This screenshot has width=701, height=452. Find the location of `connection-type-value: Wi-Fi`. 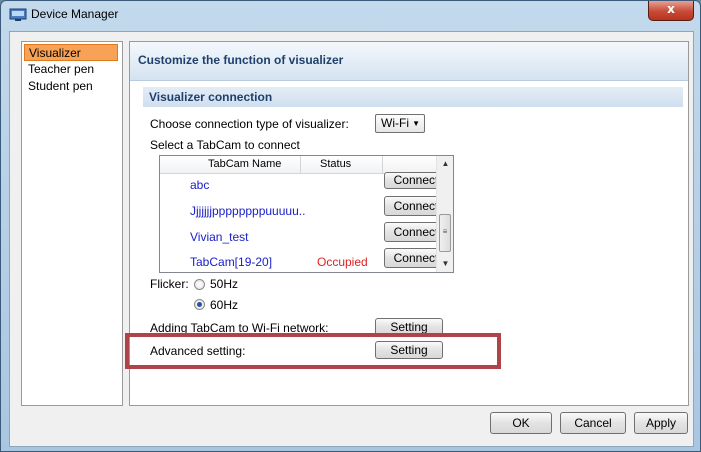

connection-type-value: Wi-Fi is located at coordinates (395, 123).